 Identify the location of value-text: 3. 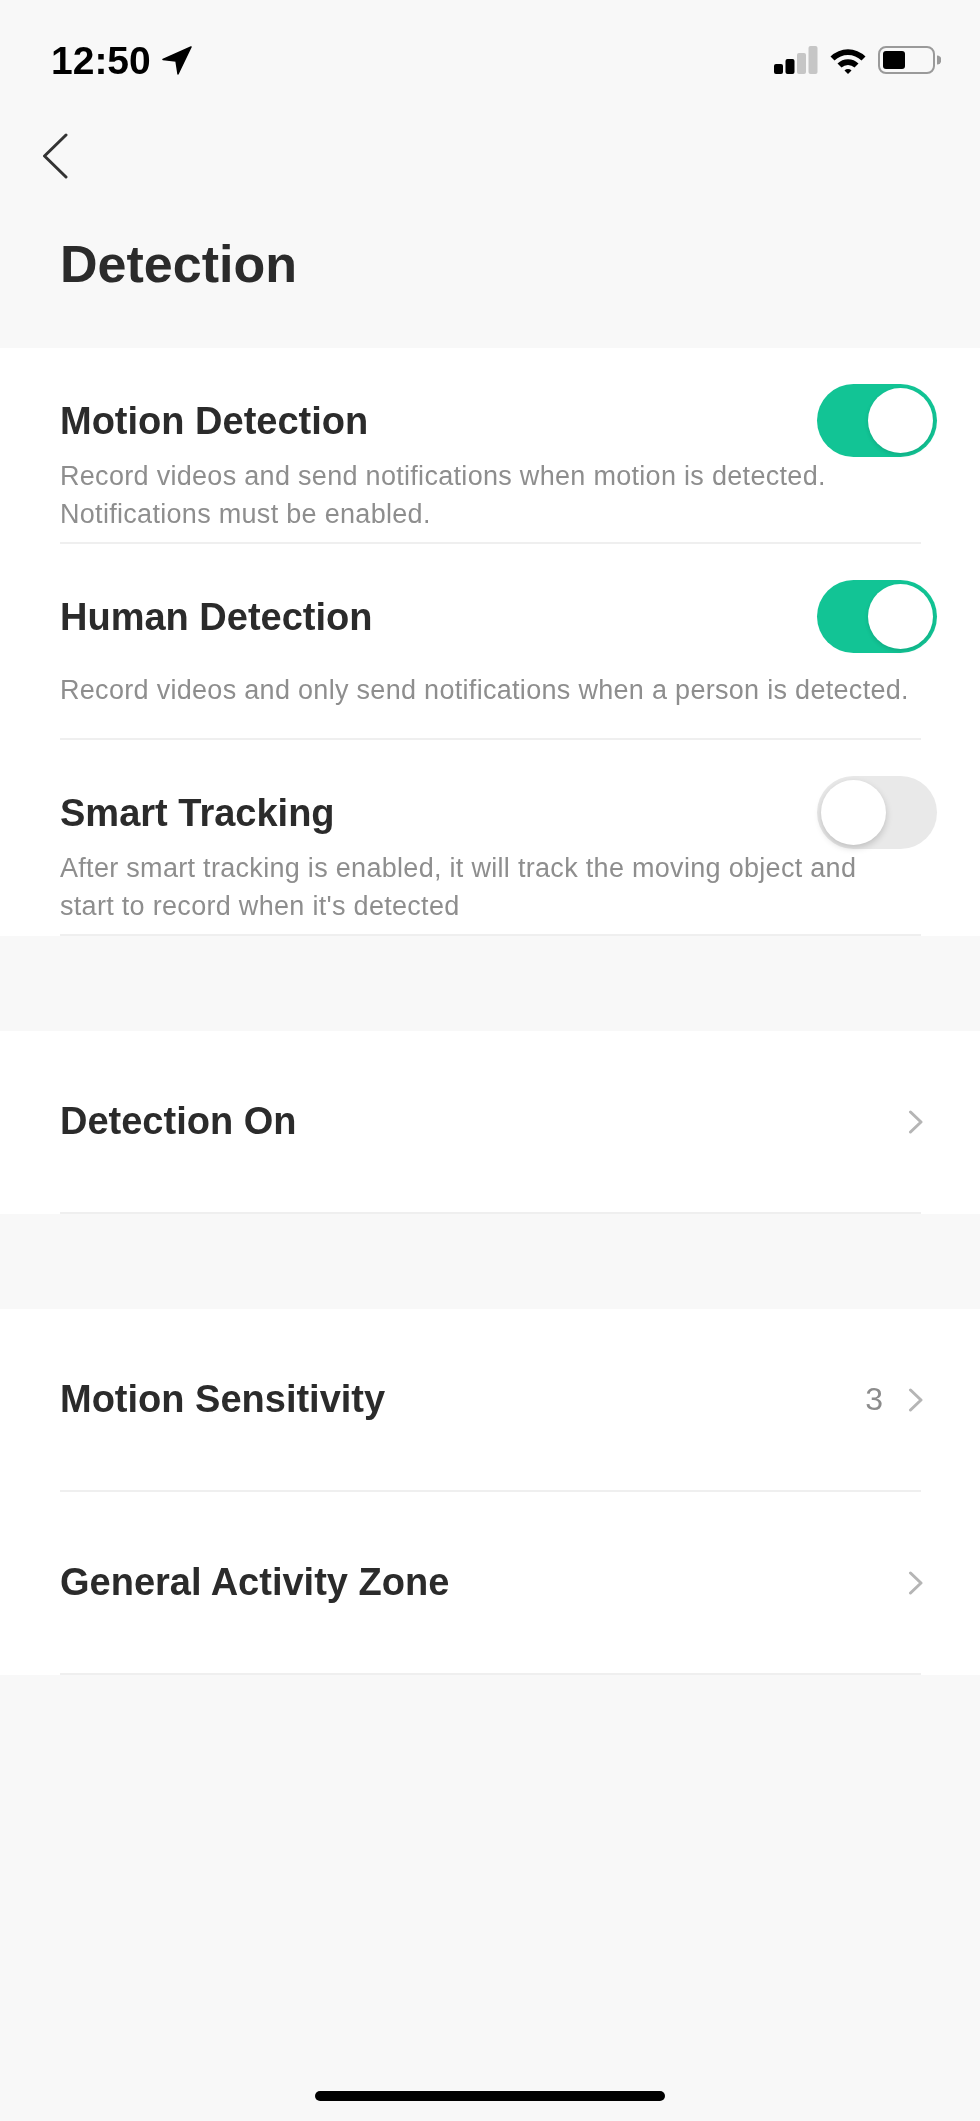
(874, 1399).